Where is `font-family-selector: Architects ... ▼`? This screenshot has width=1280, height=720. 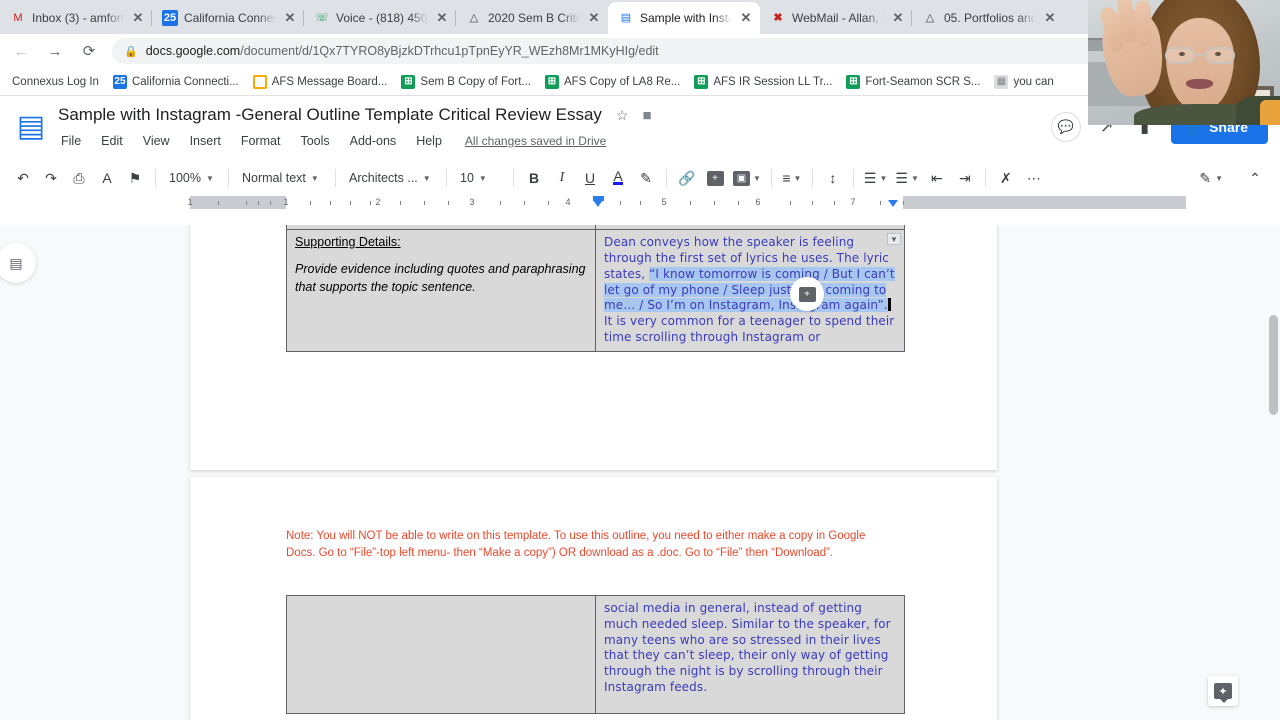 font-family-selector: Architects ... ▼ is located at coordinates (391, 178).